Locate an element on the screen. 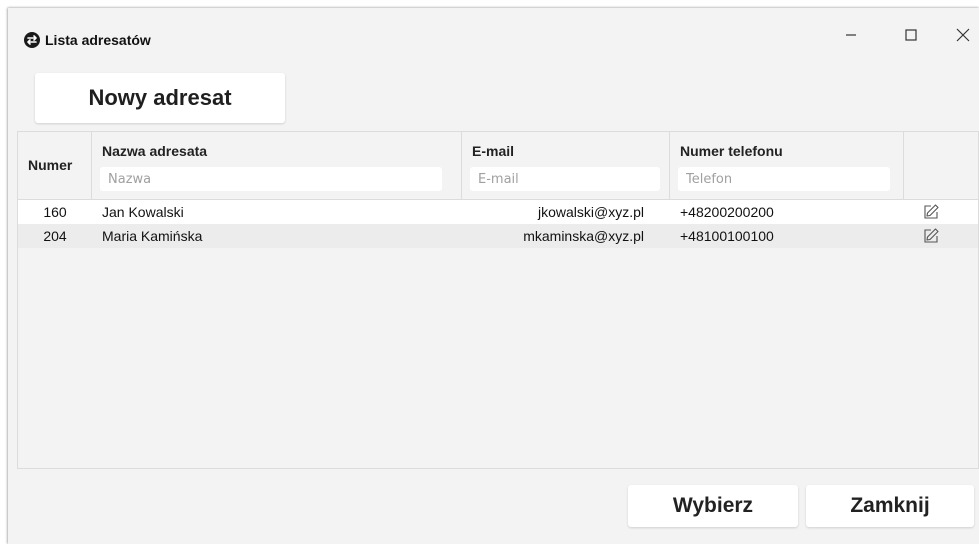 This screenshot has width=979, height=544. minimize-button is located at coordinates (851, 35).